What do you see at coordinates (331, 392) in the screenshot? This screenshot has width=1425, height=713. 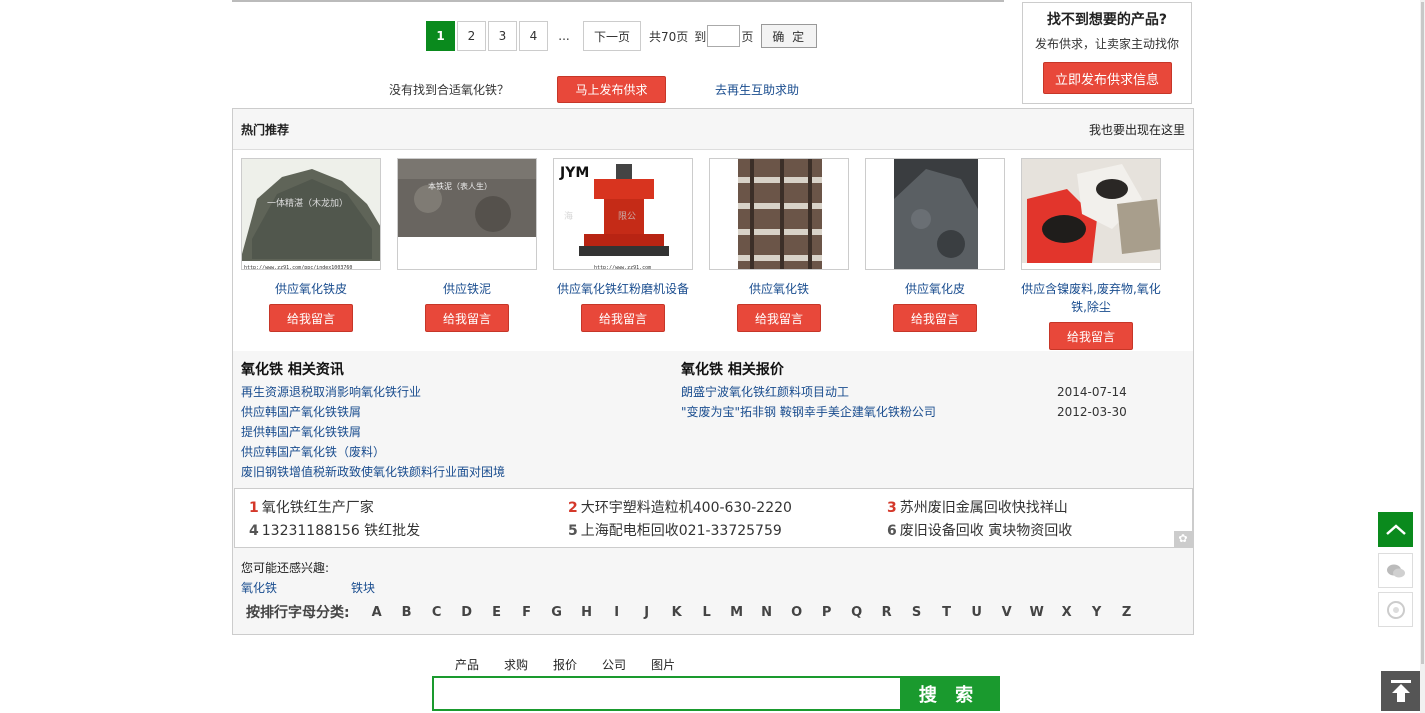 I see `news-item: 再生资源退税取消影响氧化铁行业` at bounding box center [331, 392].